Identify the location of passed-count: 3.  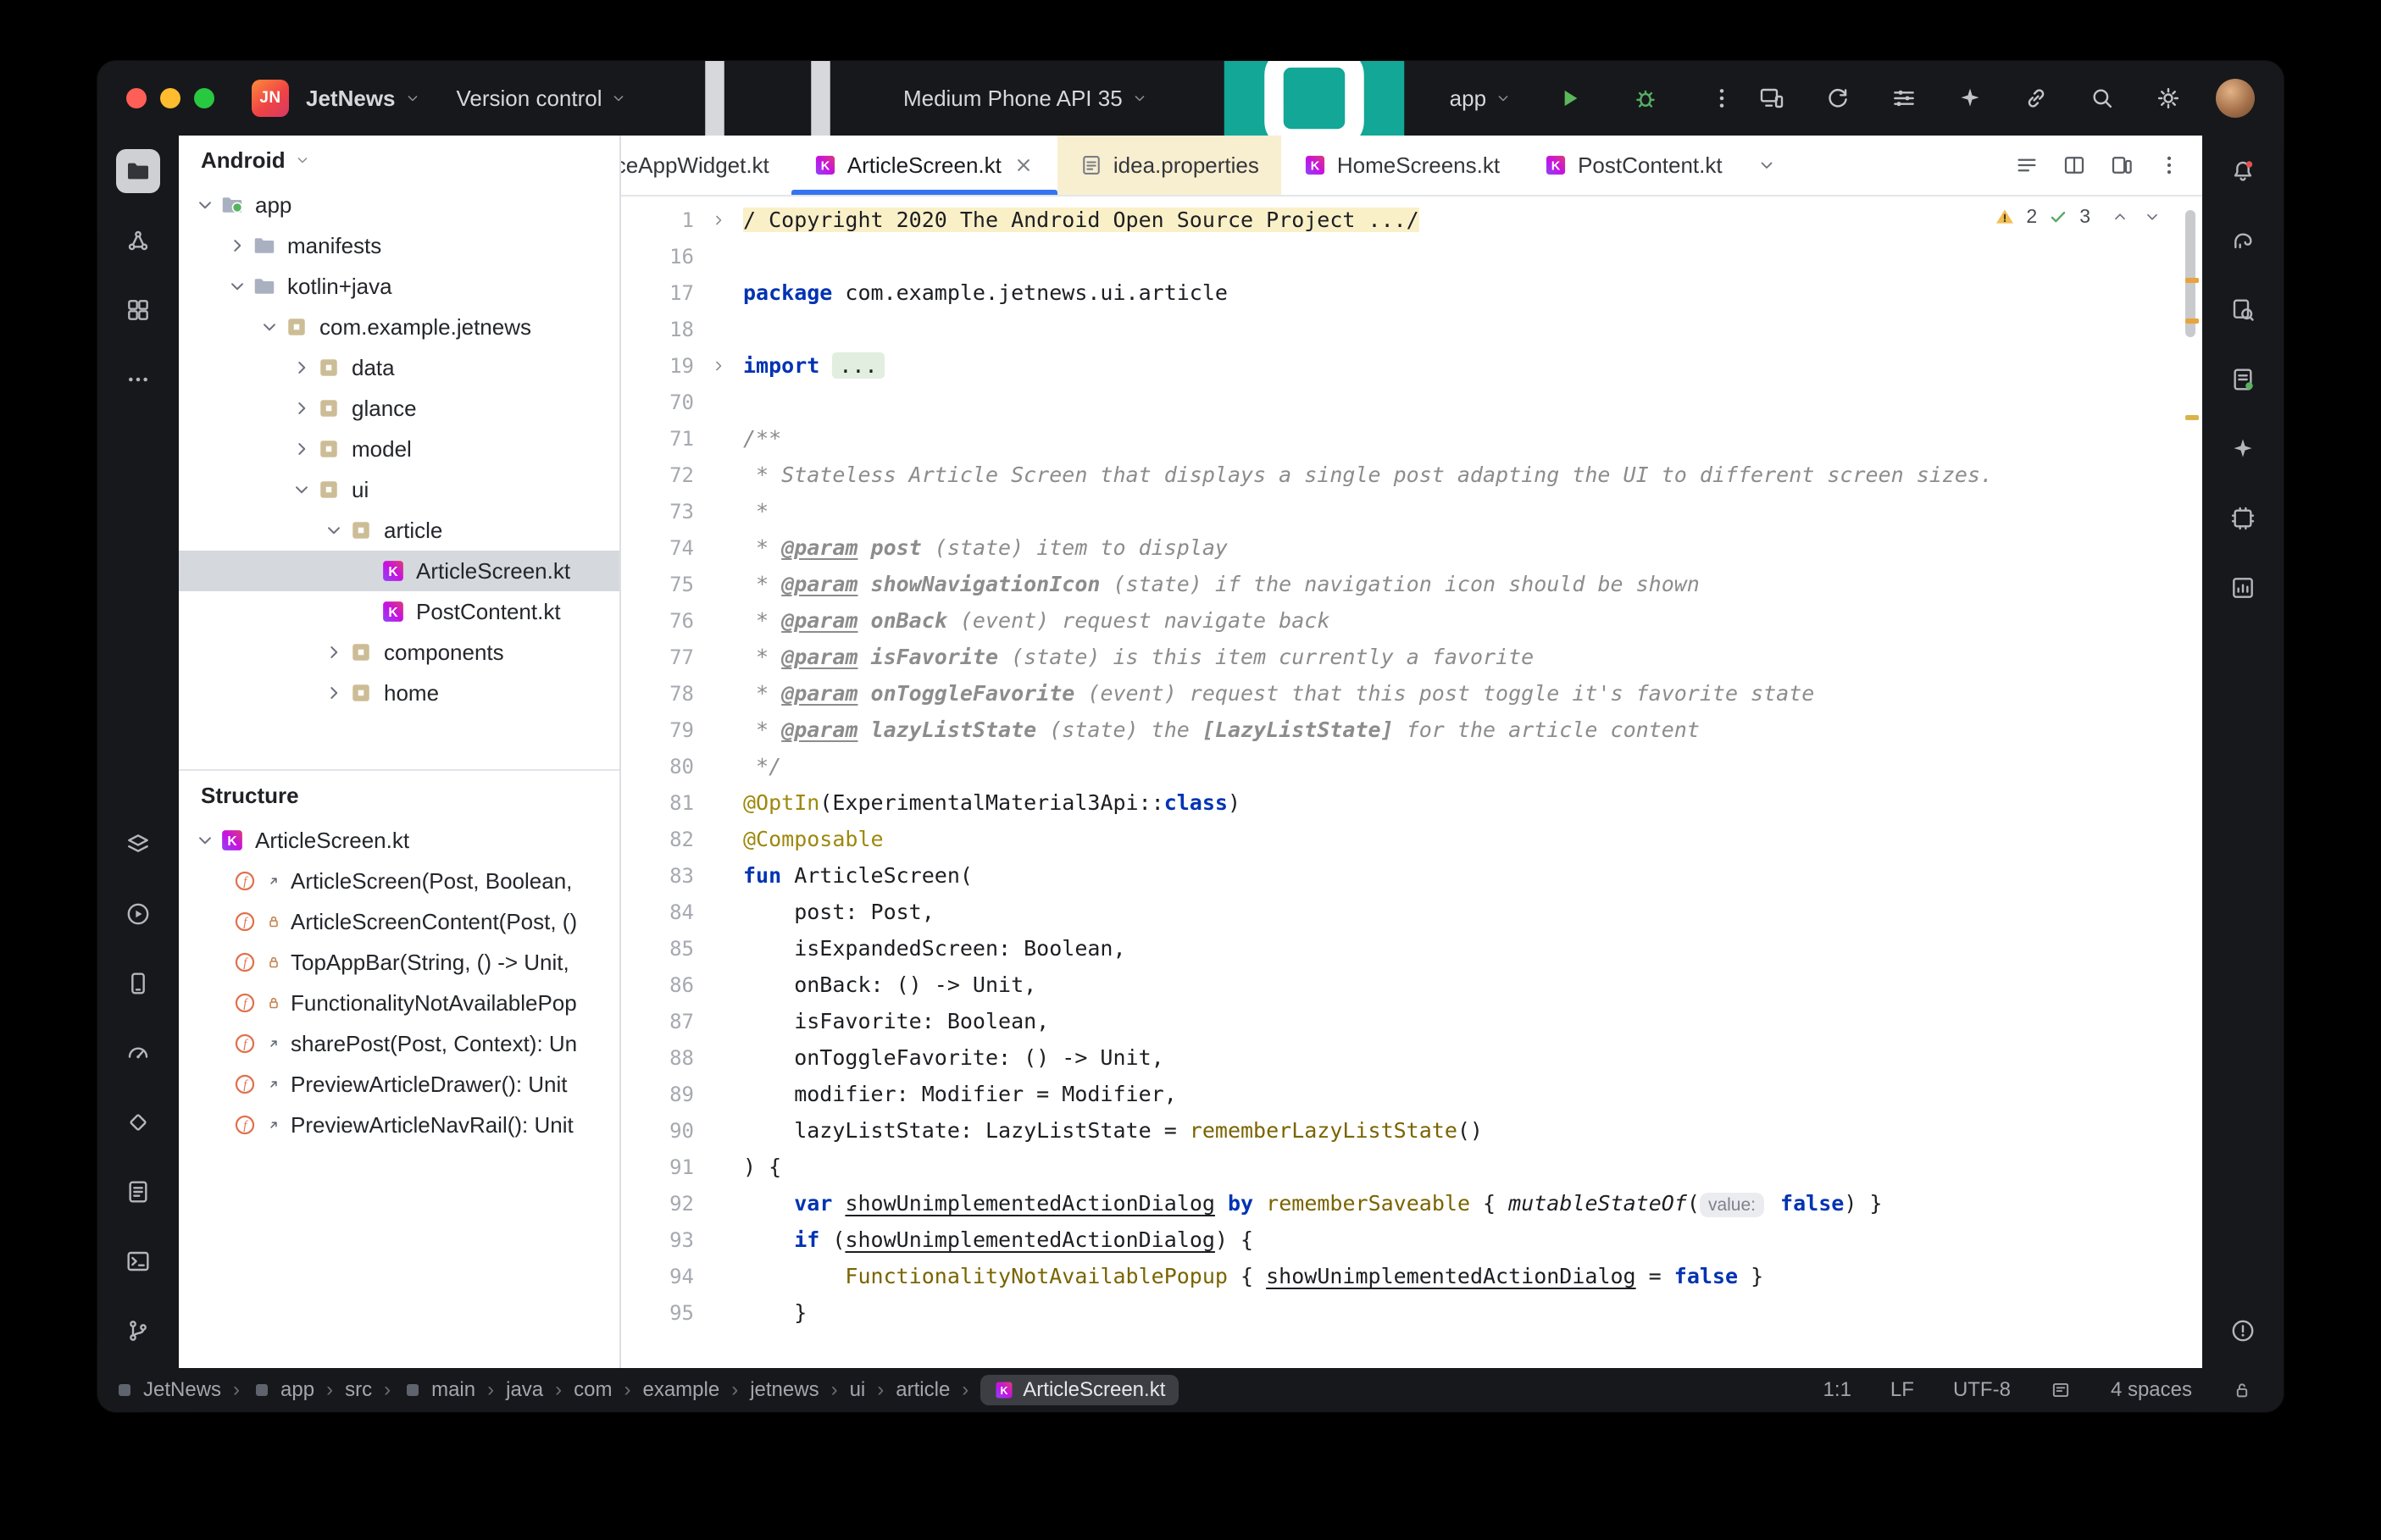
(2084, 216).